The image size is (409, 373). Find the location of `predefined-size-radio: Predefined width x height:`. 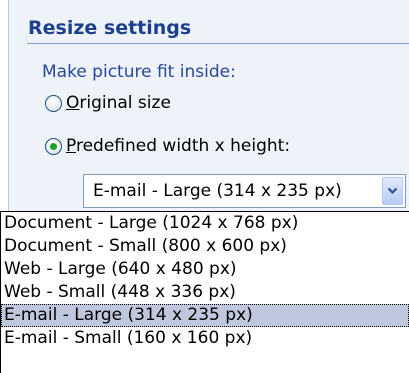

predefined-size-radio: Predefined width x height: is located at coordinates (167, 146).